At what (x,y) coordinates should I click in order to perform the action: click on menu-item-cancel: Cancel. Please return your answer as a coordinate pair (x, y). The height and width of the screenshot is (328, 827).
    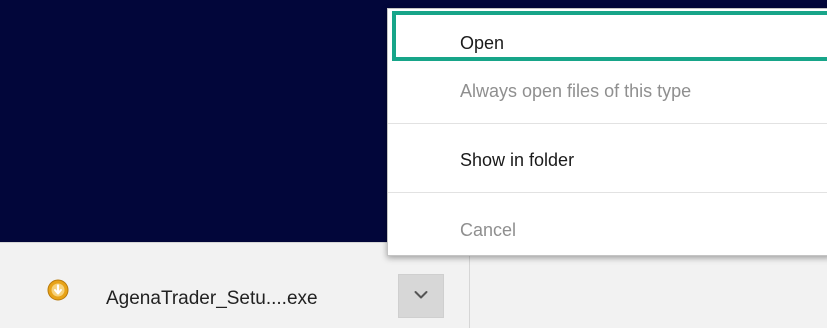
    Looking at the image, I should click on (488, 230).